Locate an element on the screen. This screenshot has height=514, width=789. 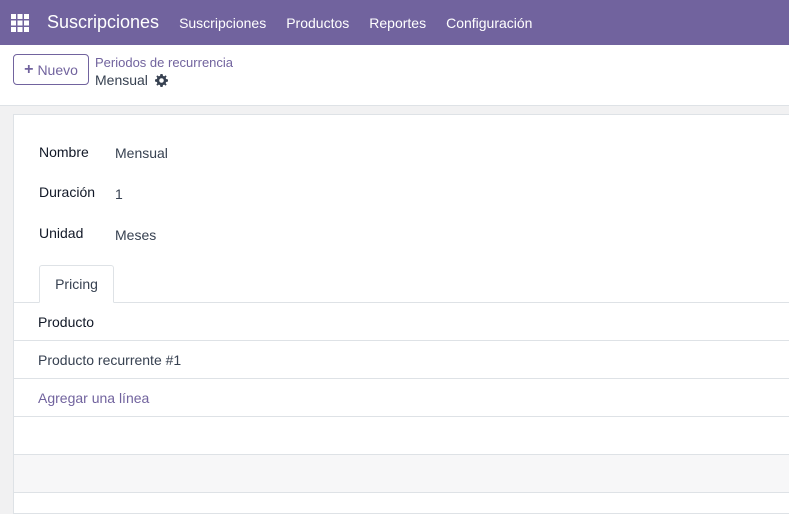
breadcrumb-parent-link: Periodos de recurrencia is located at coordinates (164, 62).